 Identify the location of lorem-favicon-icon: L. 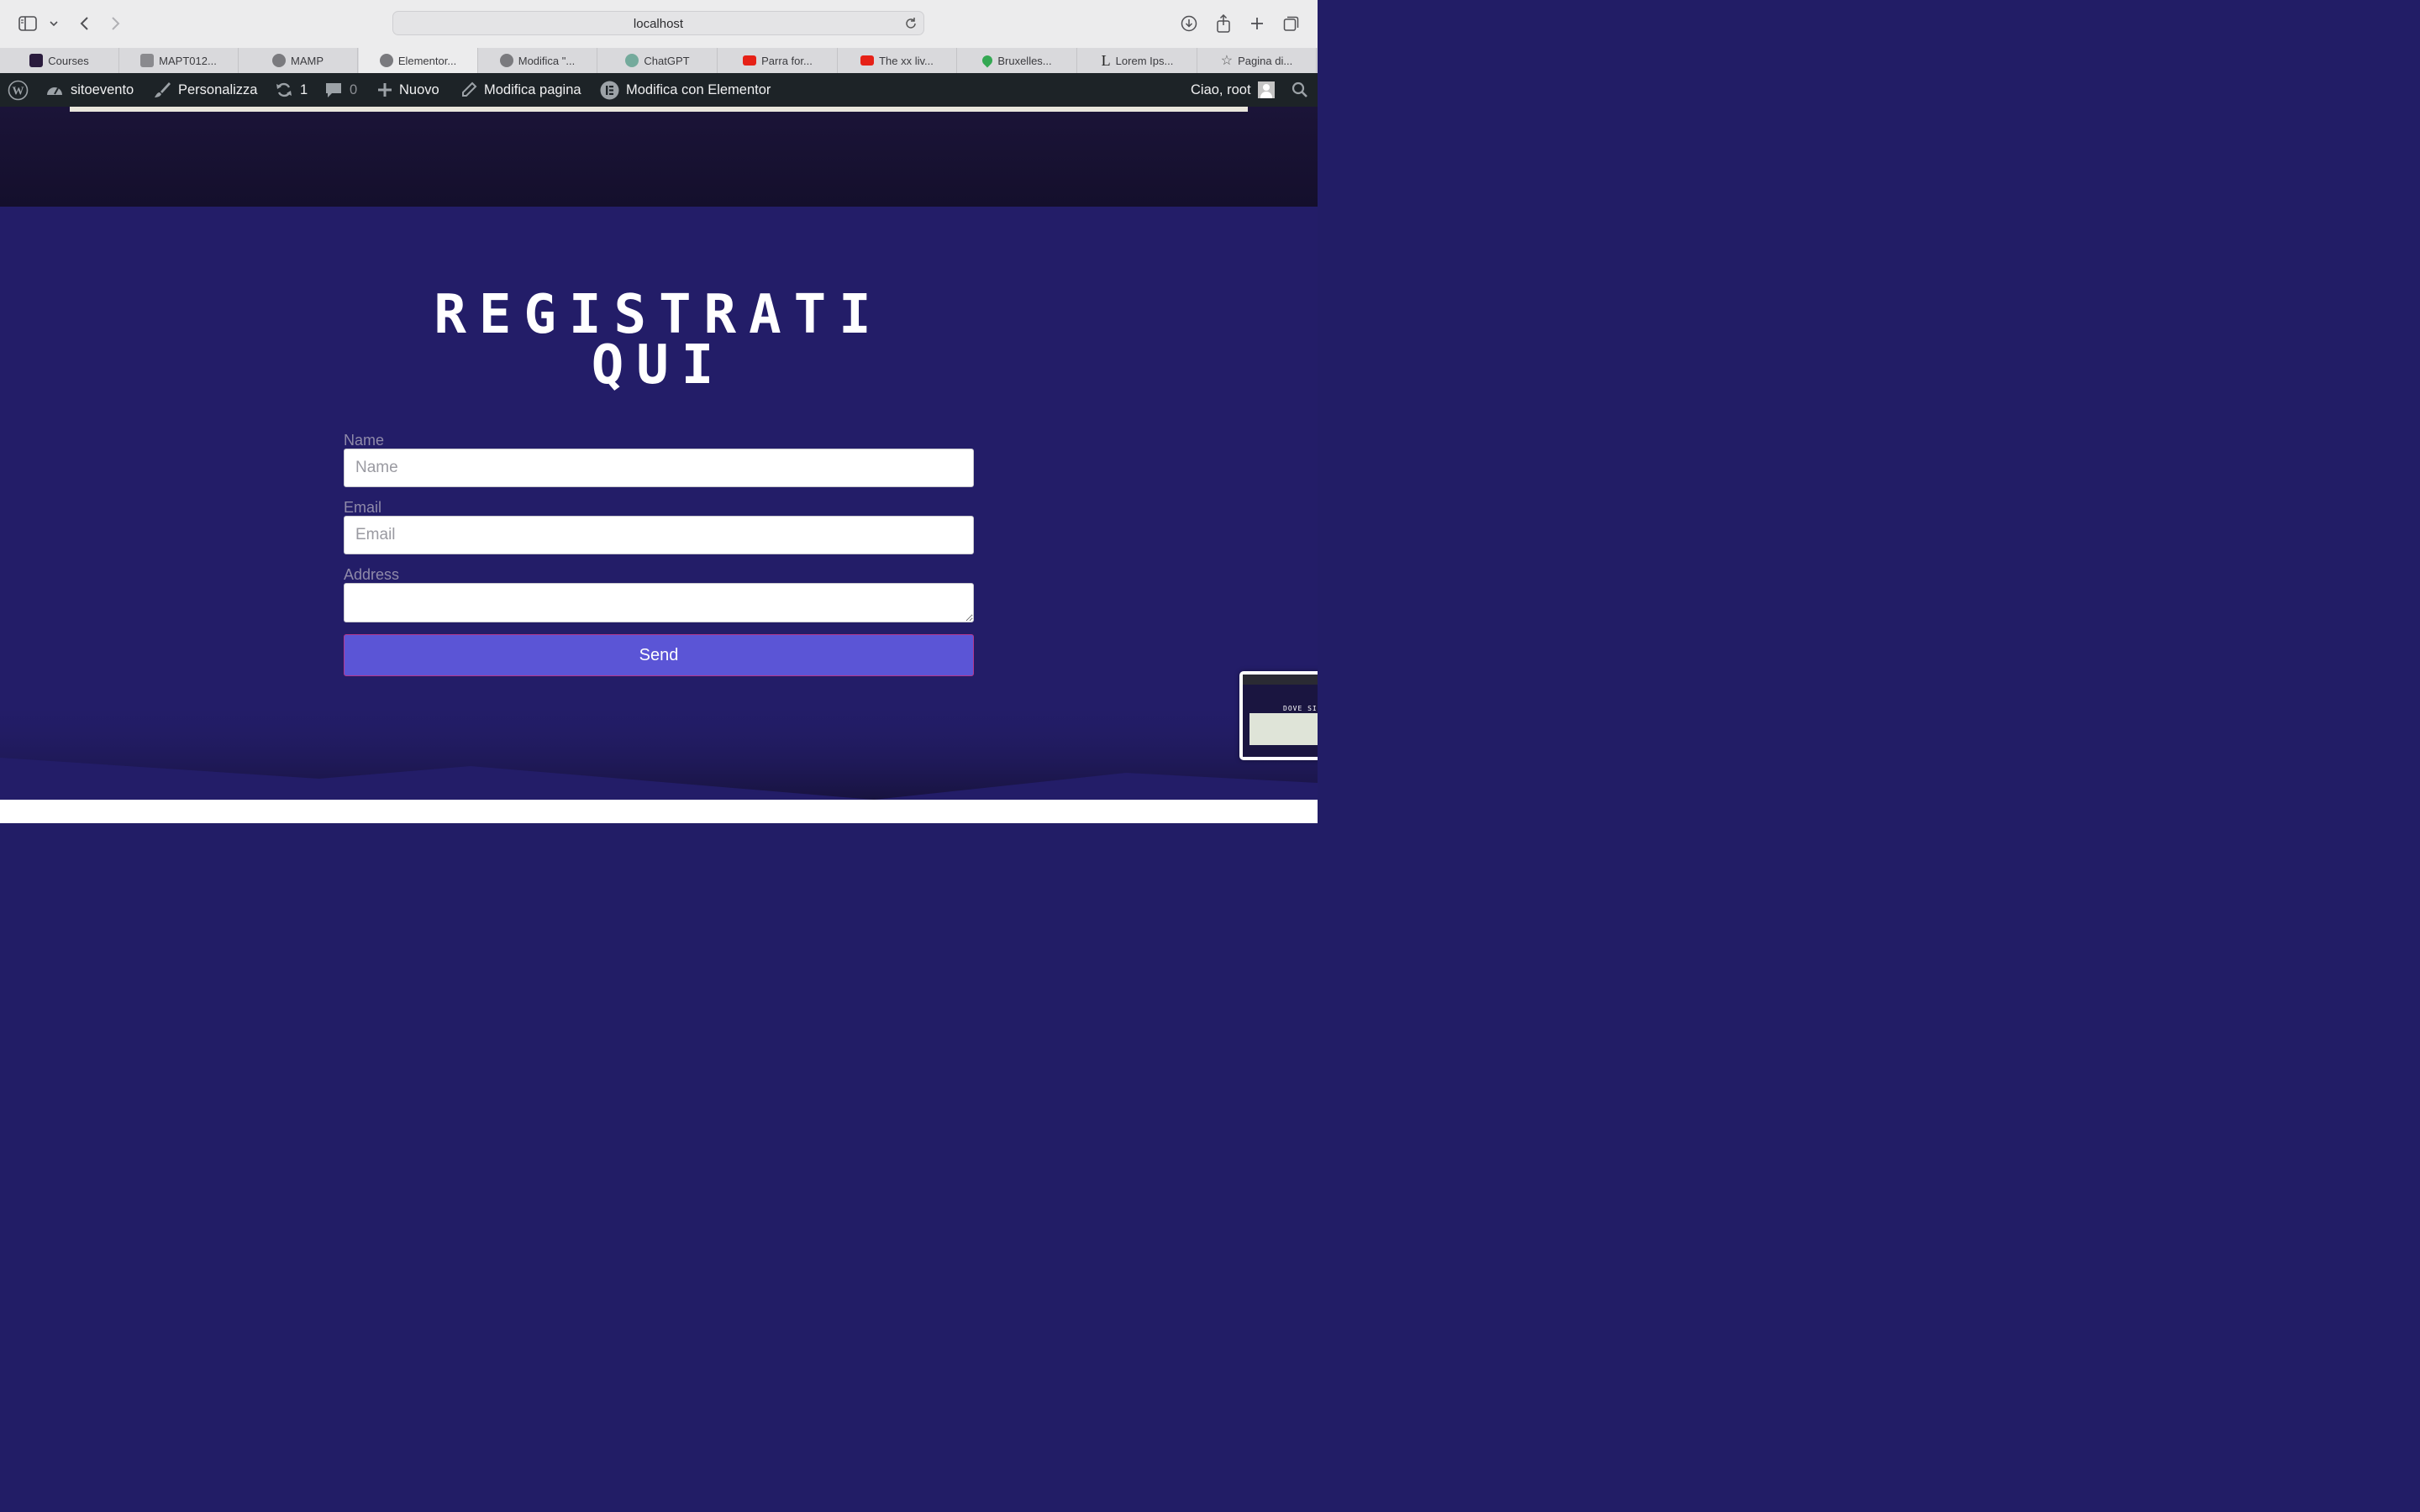
(1106, 60).